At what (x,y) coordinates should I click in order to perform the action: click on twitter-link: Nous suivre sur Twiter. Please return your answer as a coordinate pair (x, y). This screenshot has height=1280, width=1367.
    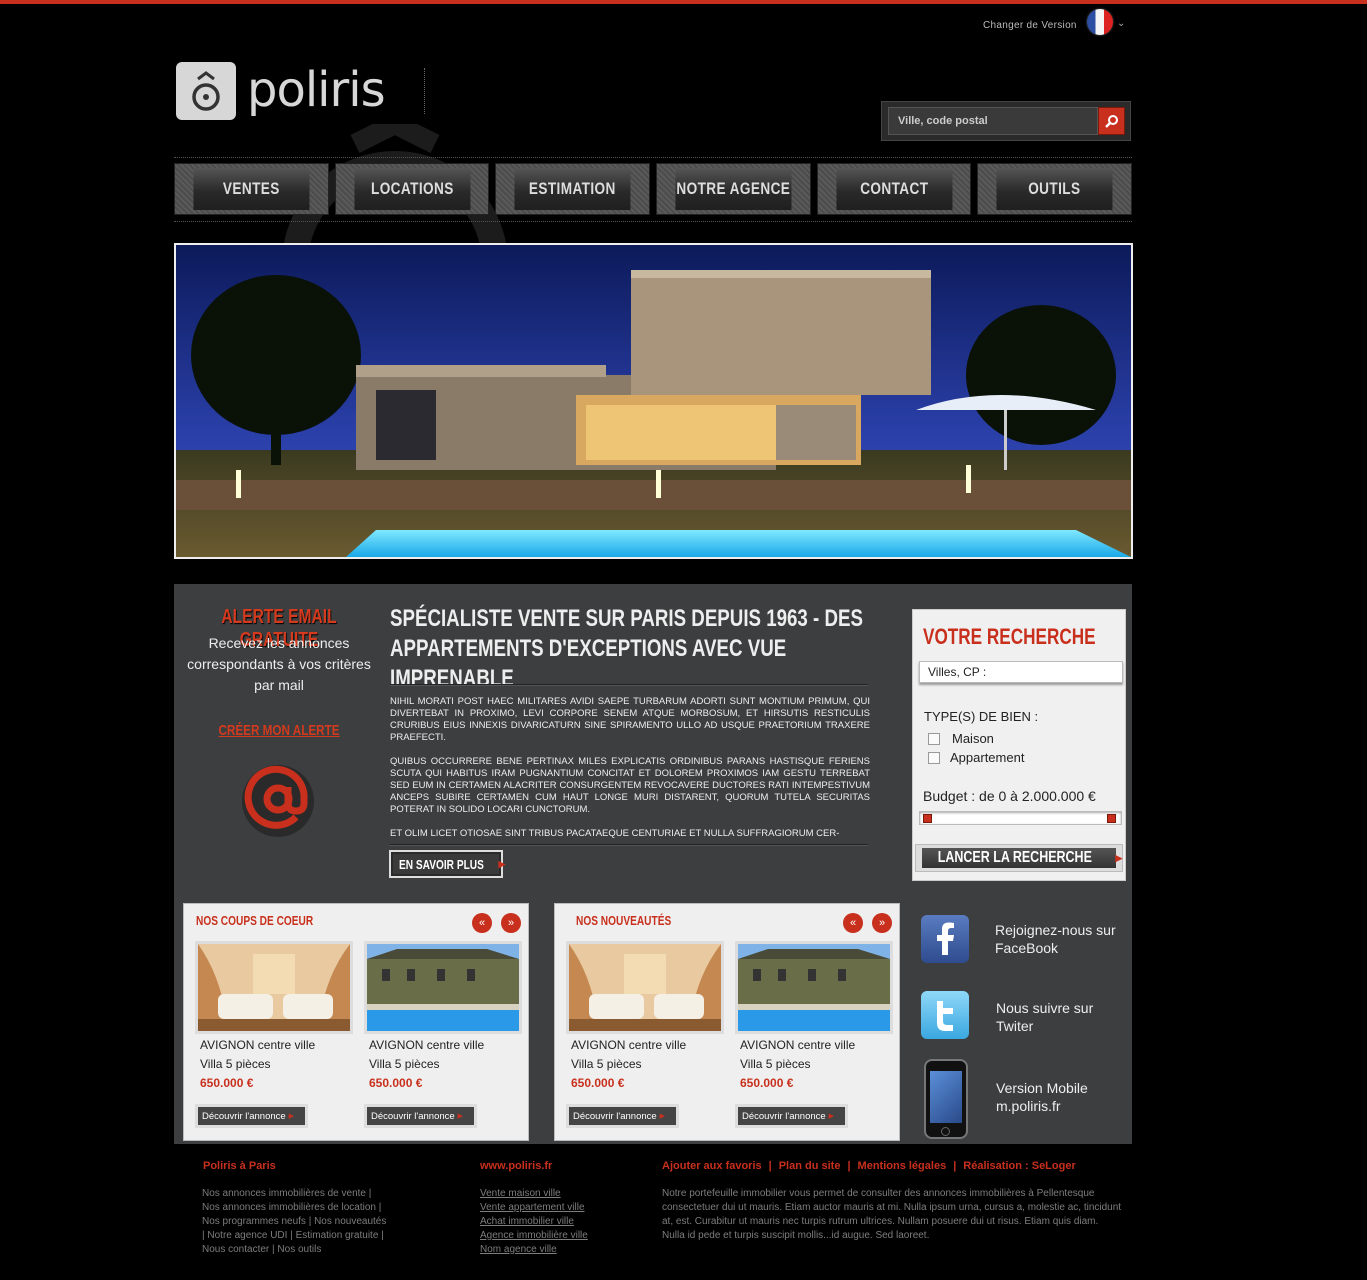
    Looking at the image, I should click on (1044, 1017).